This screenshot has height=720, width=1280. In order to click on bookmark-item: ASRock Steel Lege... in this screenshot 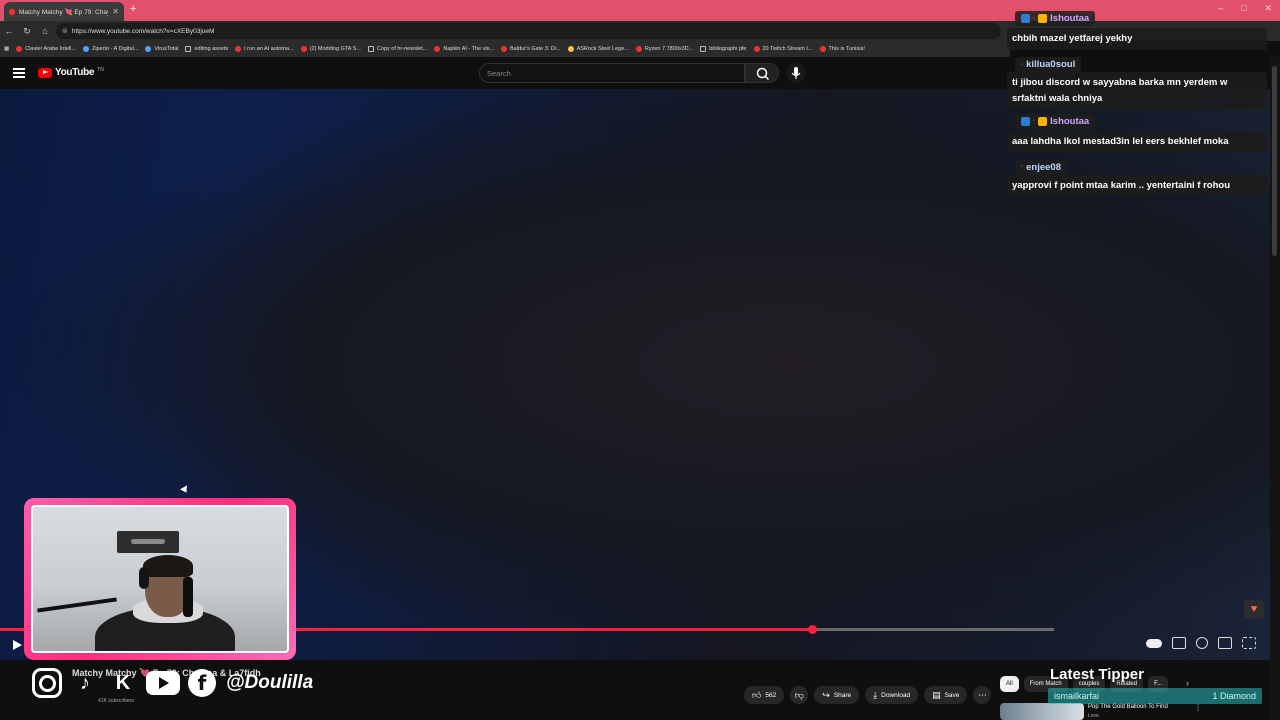, I will do `click(598, 49)`.